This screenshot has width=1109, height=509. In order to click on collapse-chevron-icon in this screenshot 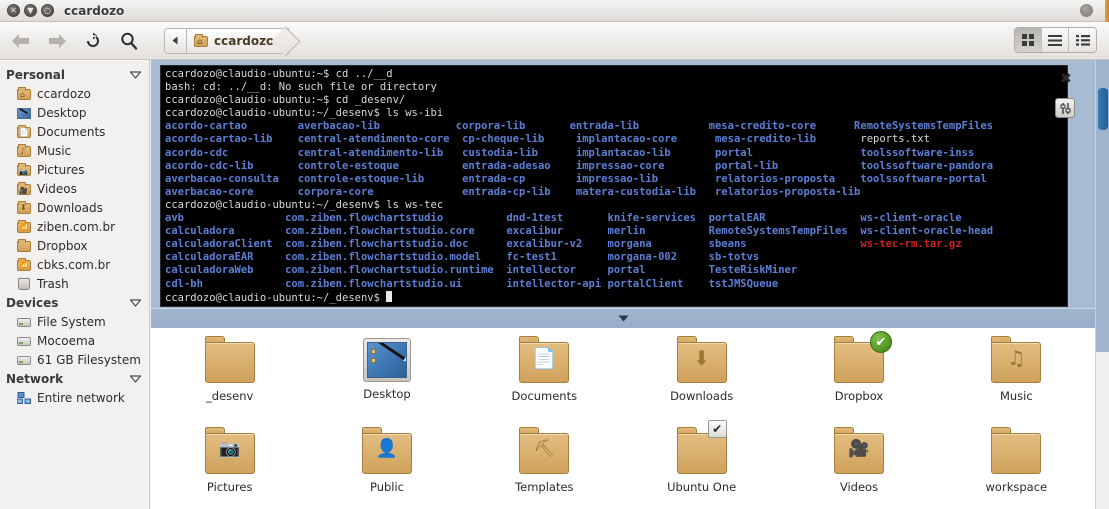, I will do `click(623, 318)`.